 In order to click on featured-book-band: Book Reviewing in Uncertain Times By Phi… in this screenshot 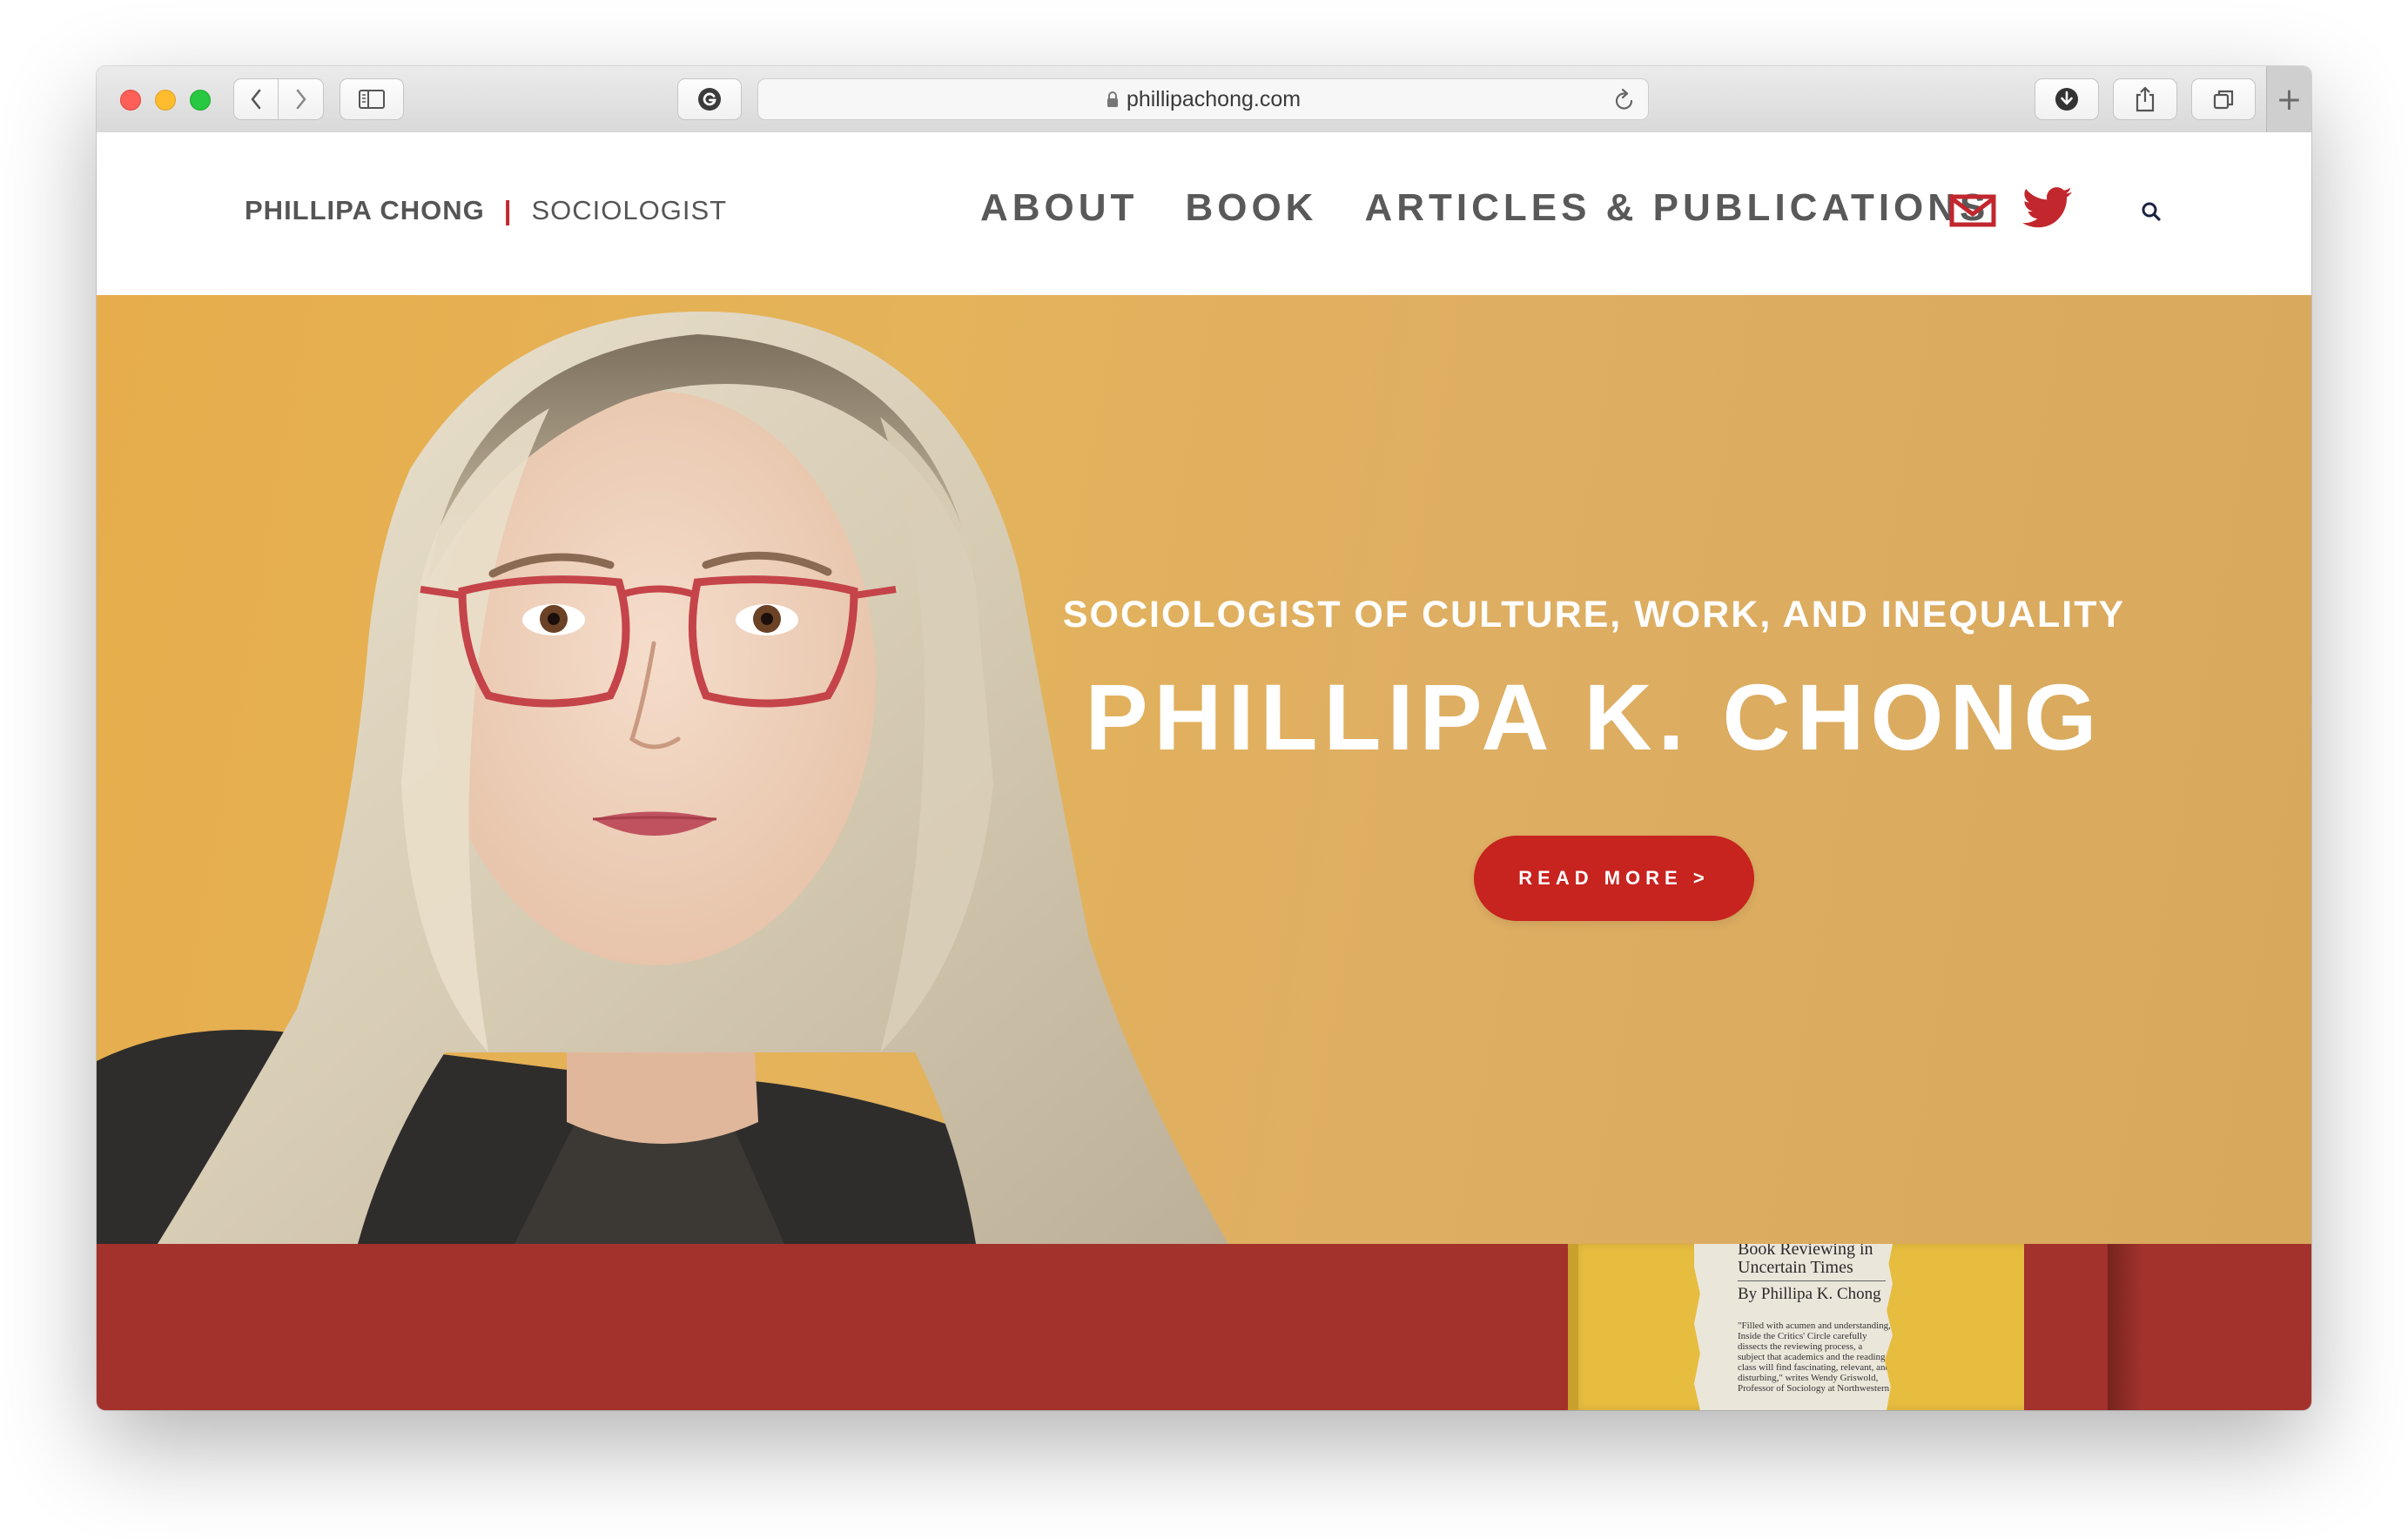, I will do `click(1204, 1327)`.